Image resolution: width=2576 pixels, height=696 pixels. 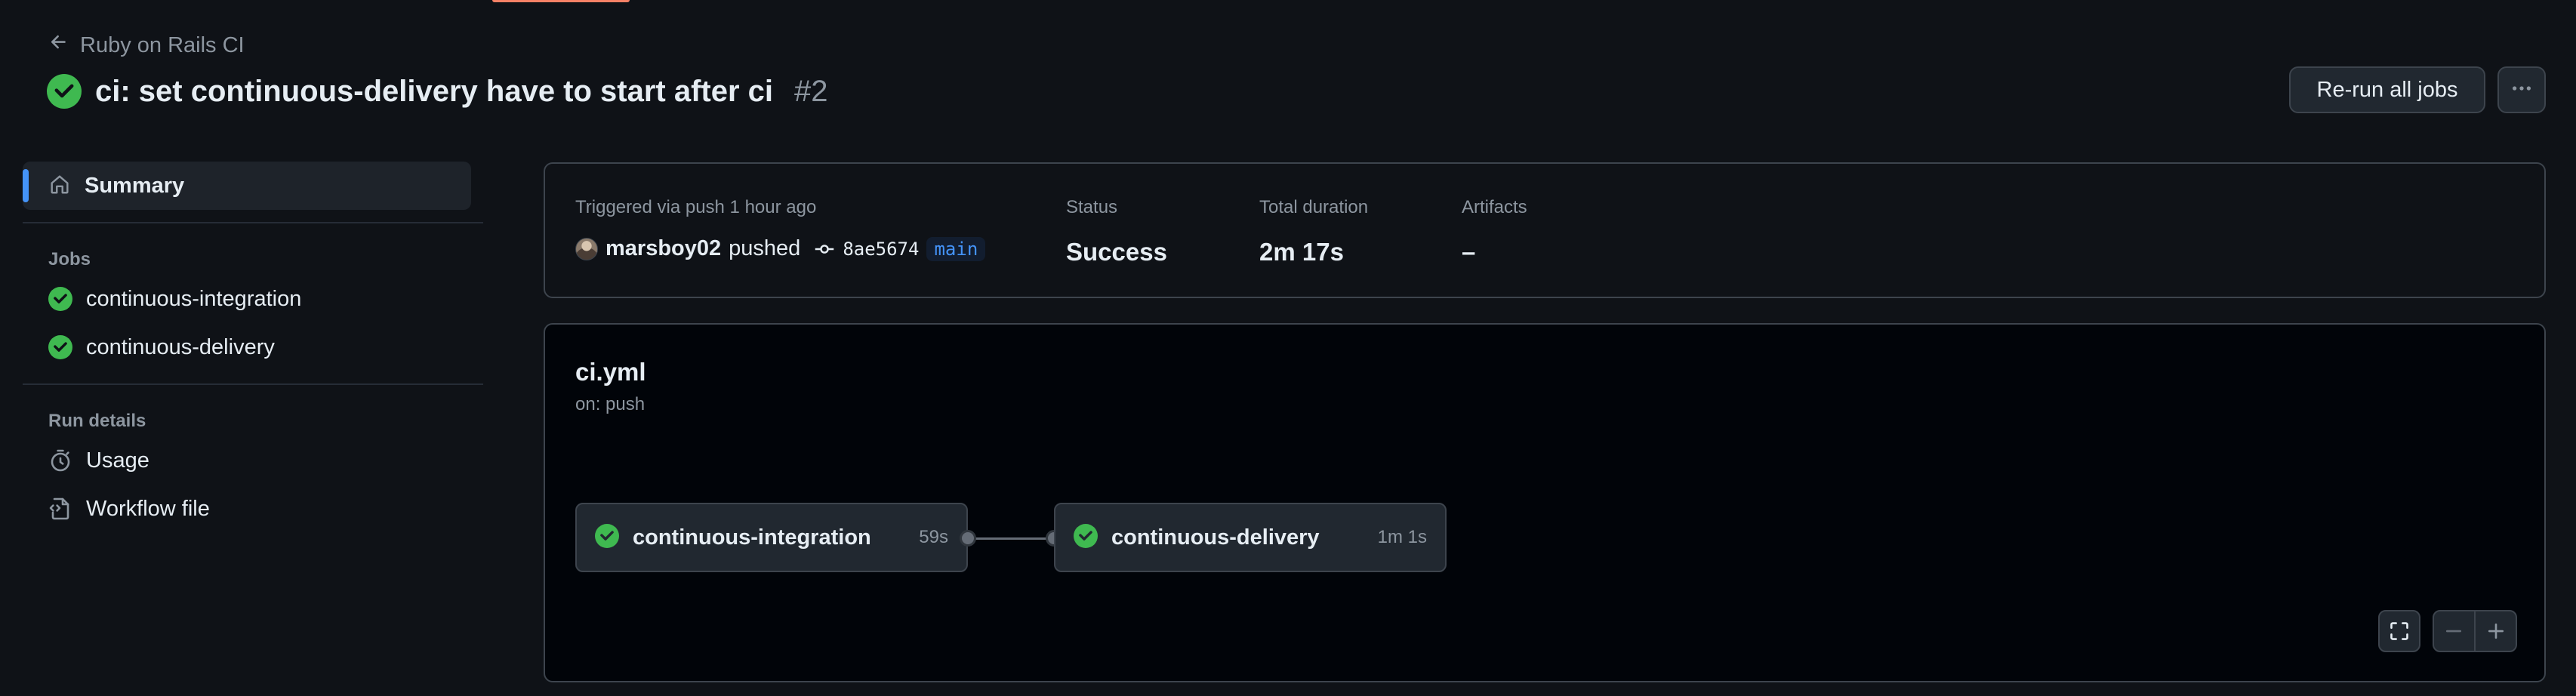 I want to click on arrow-left-icon, so click(x=58, y=45).